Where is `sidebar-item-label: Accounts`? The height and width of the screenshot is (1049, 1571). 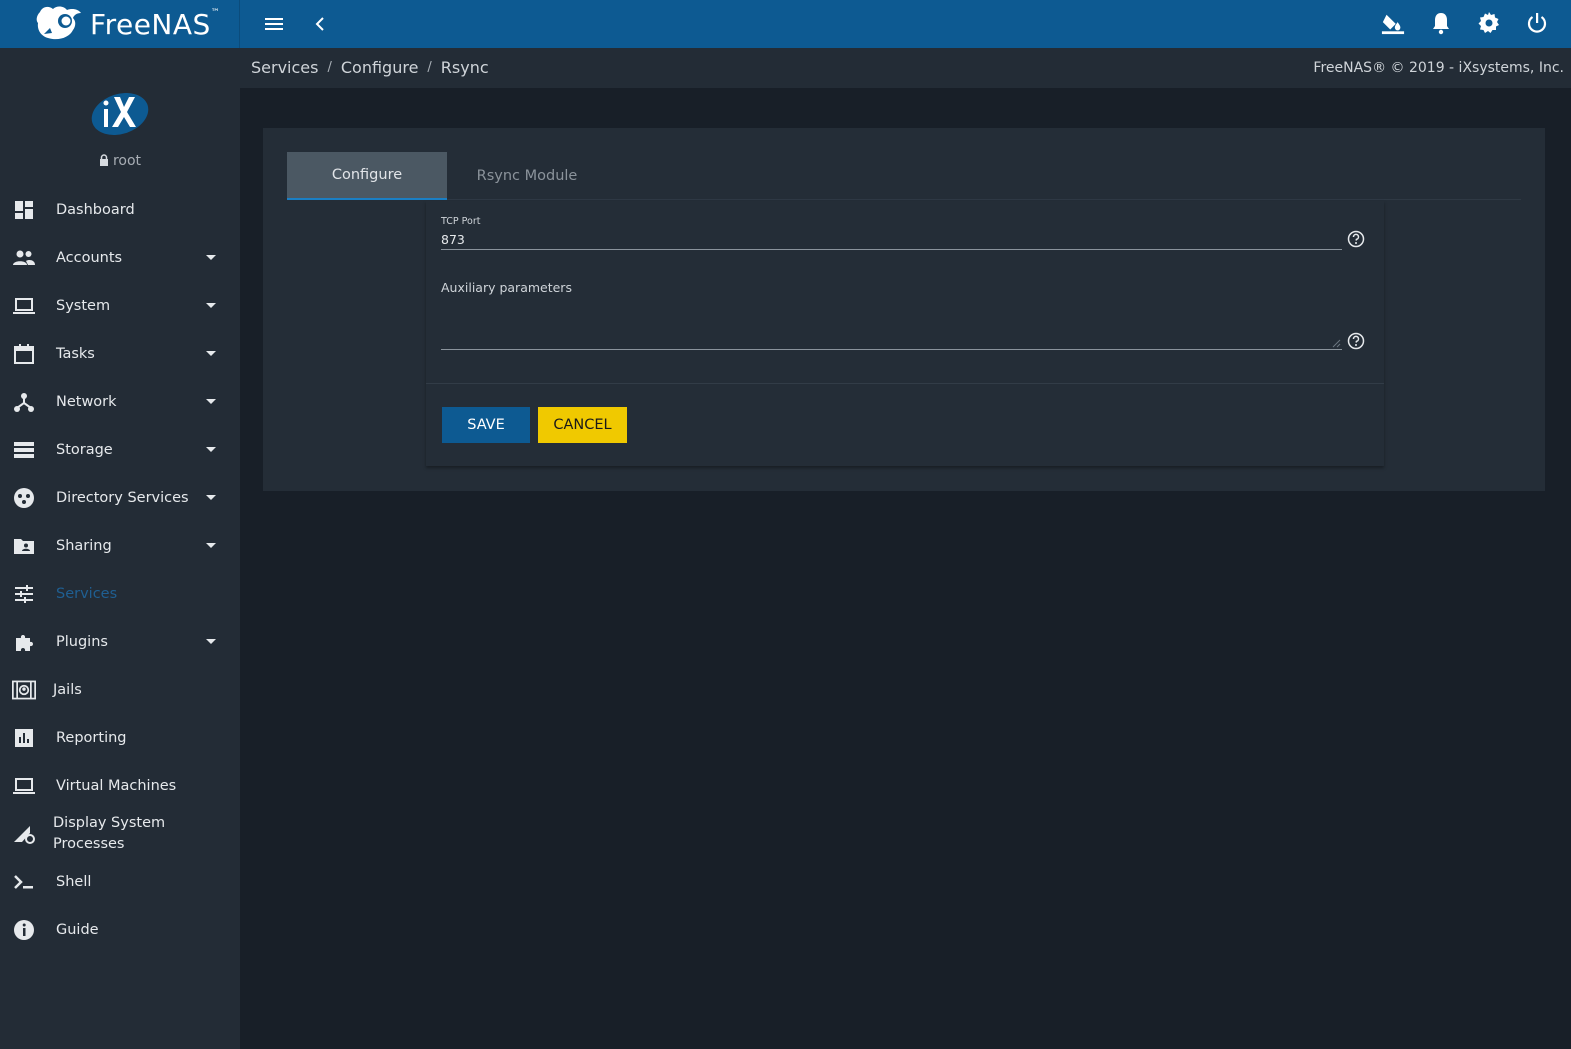
sidebar-item-label: Accounts is located at coordinates (89, 257).